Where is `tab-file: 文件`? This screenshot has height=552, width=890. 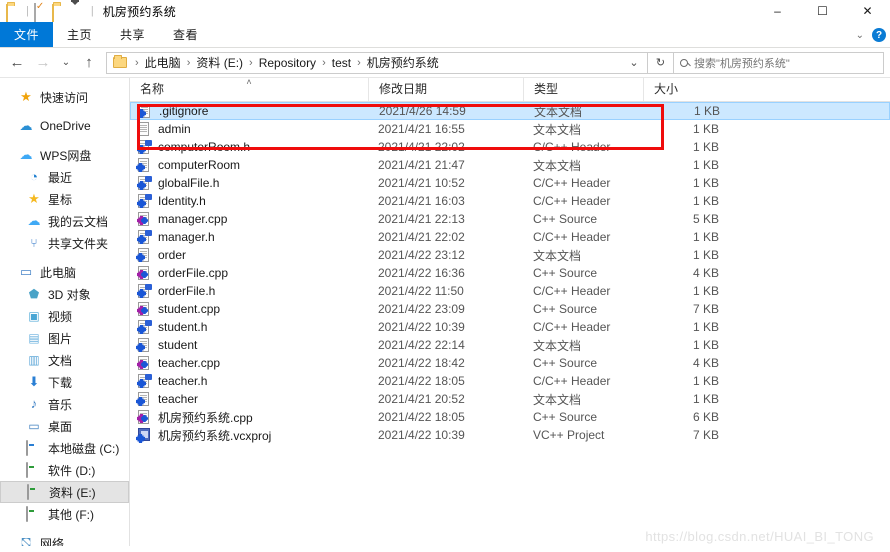
tab-file: 文件 is located at coordinates (27, 34).